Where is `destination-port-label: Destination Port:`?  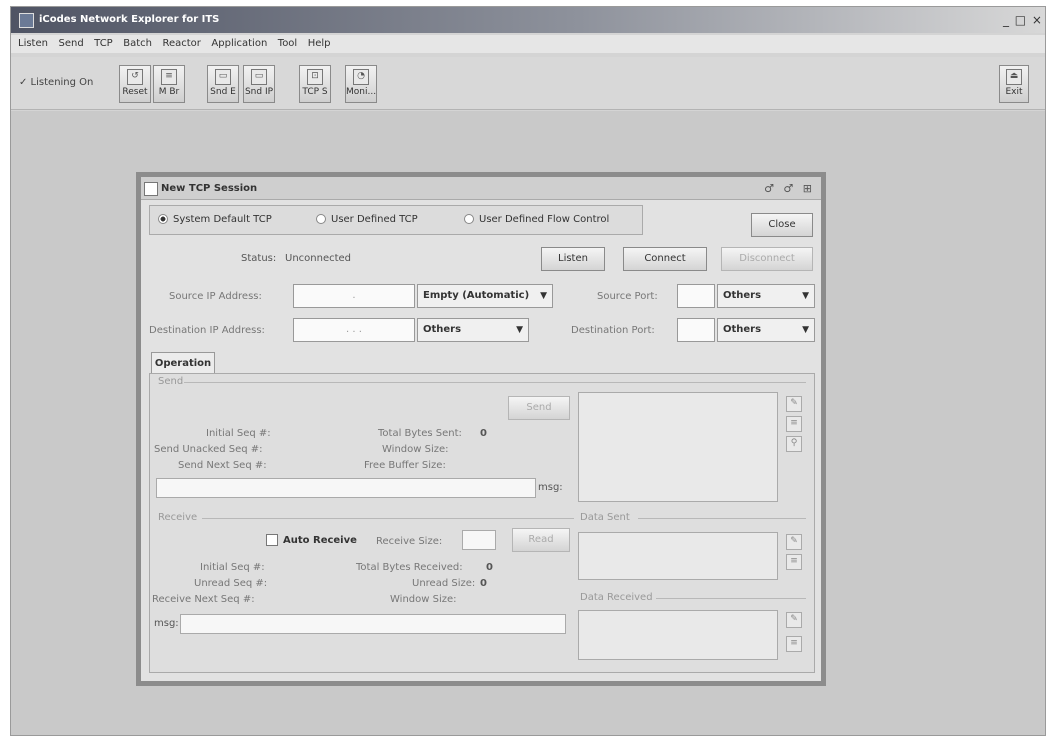 destination-port-label: Destination Port: is located at coordinates (613, 330).